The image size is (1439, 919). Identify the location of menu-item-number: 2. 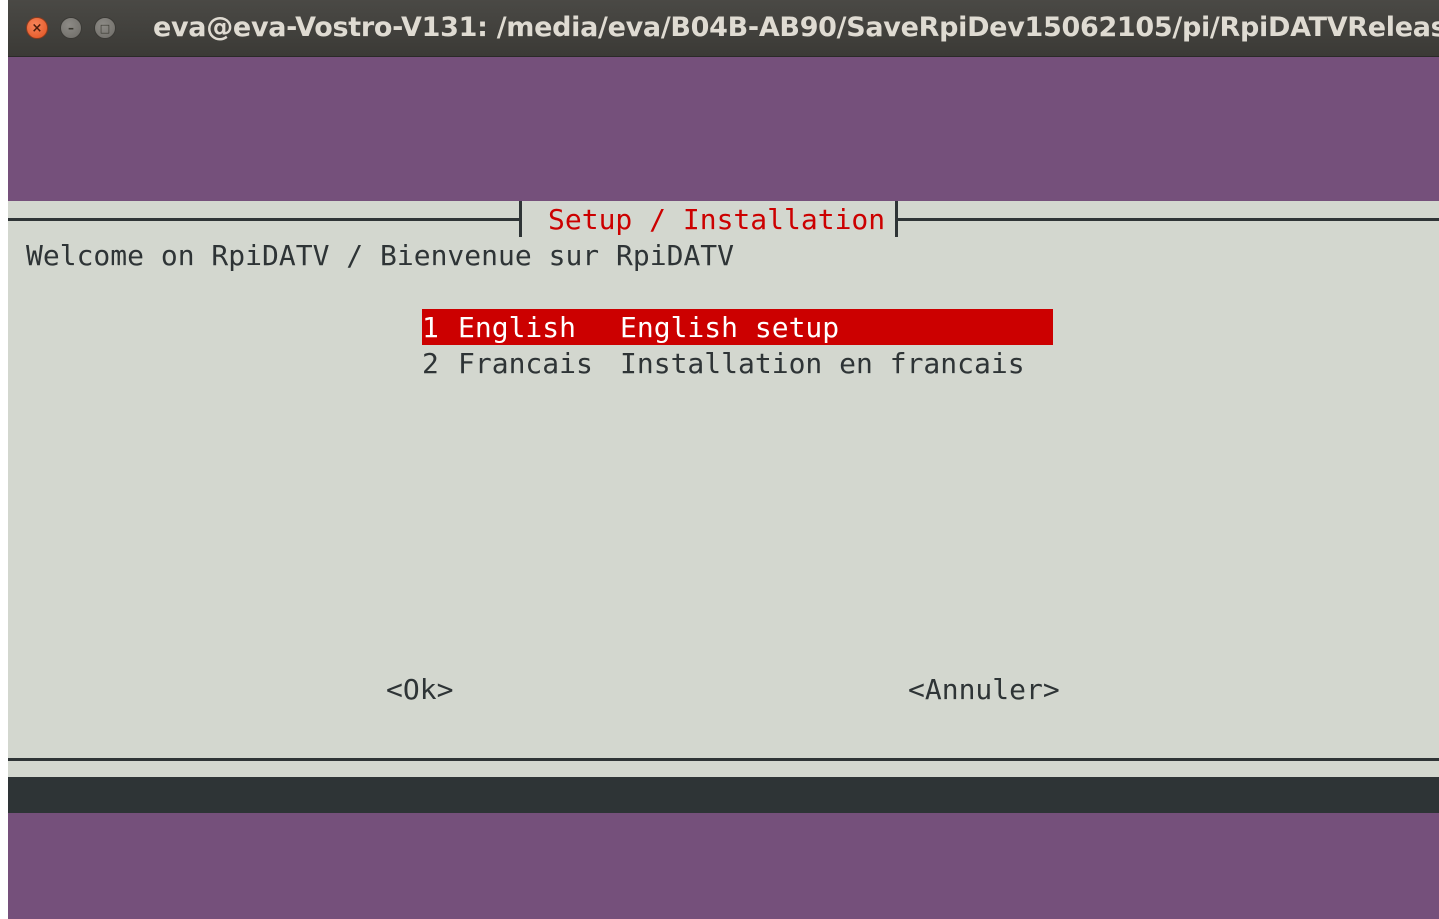
(430, 363).